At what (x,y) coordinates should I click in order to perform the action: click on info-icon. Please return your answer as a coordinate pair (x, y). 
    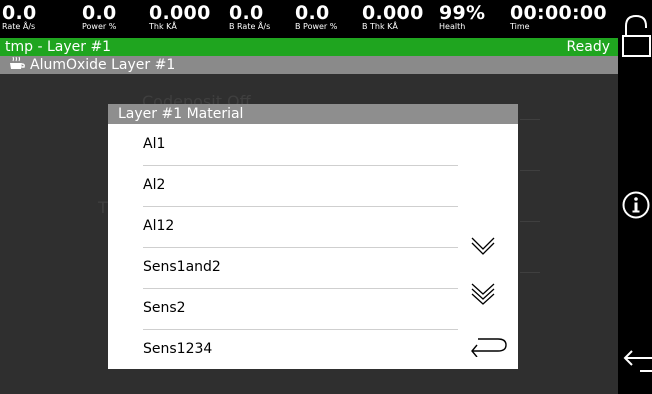
    Looking at the image, I should click on (636, 205).